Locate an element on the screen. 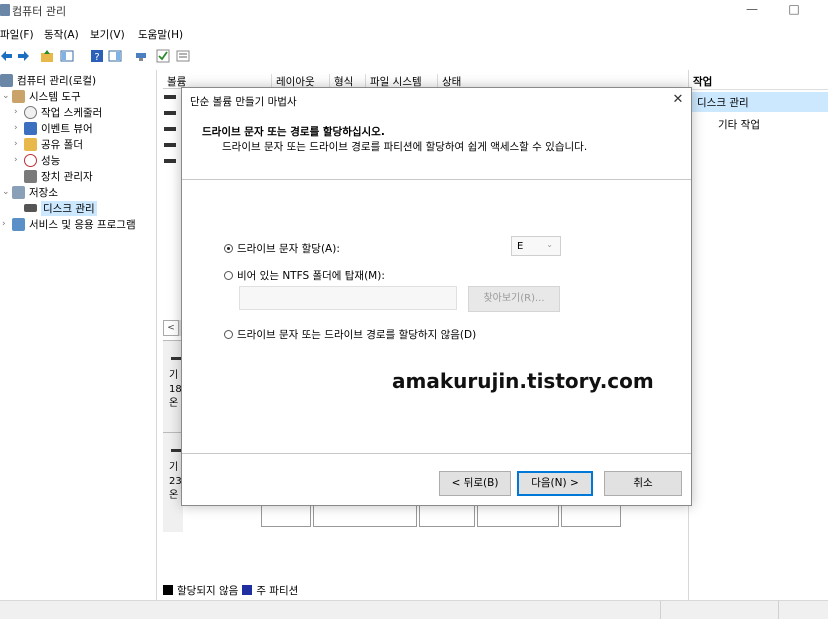 The image size is (828, 619). action-disk-management: 디스크 관리 is located at coordinates (758, 102).